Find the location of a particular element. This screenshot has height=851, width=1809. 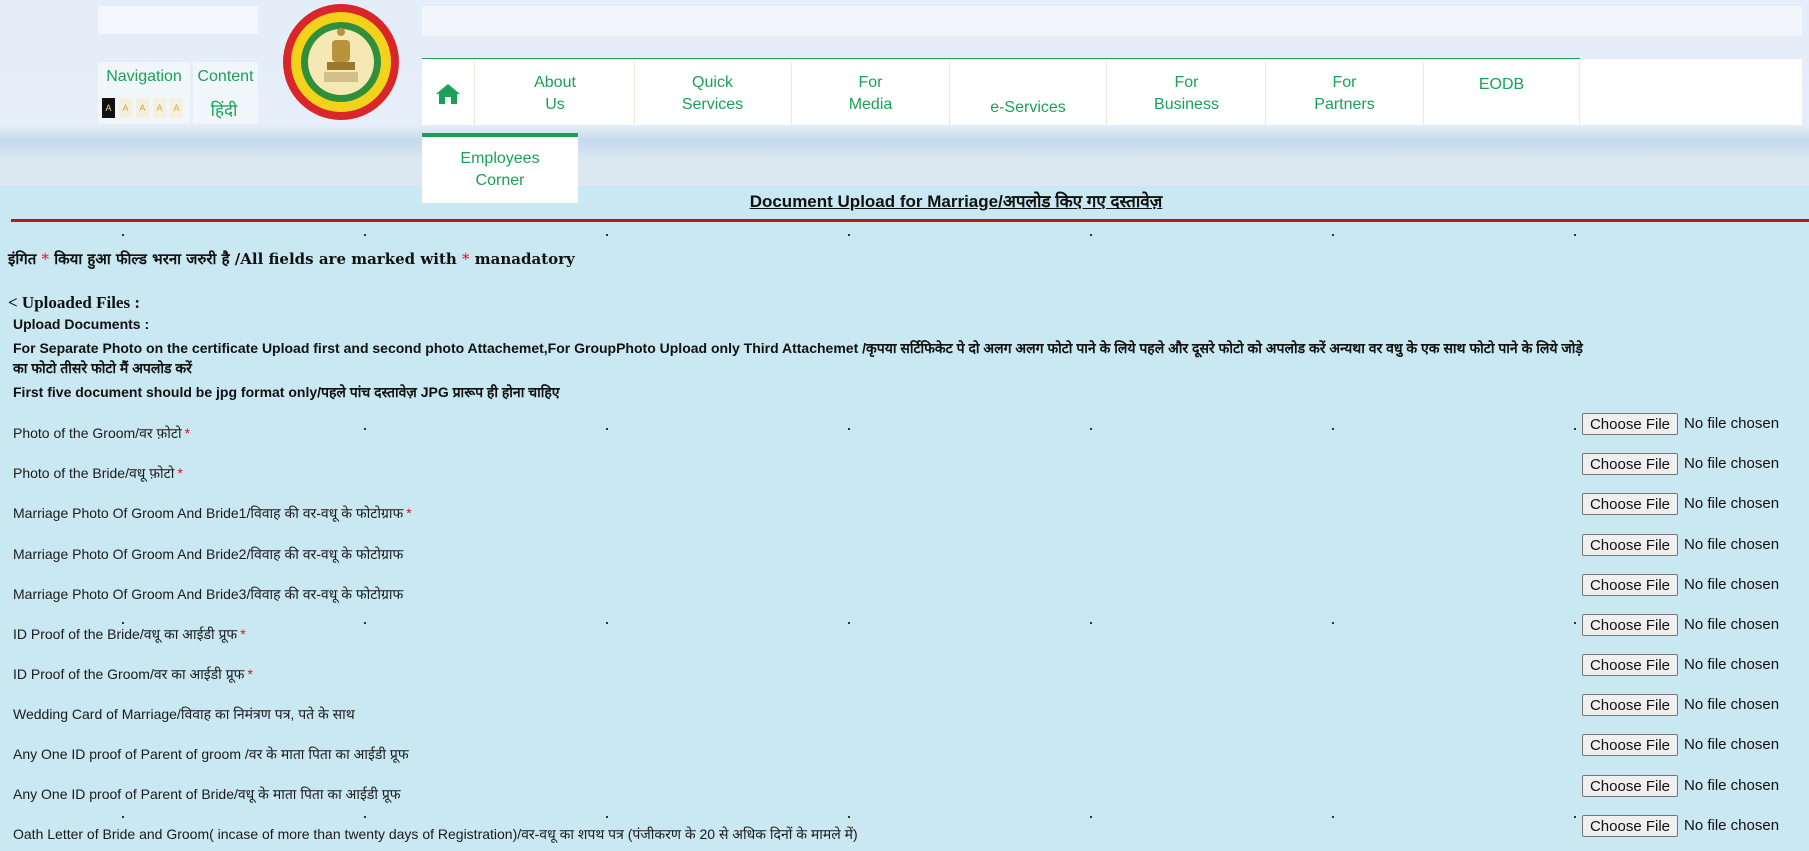

menu-for-business-line1: For is located at coordinates (1186, 82).